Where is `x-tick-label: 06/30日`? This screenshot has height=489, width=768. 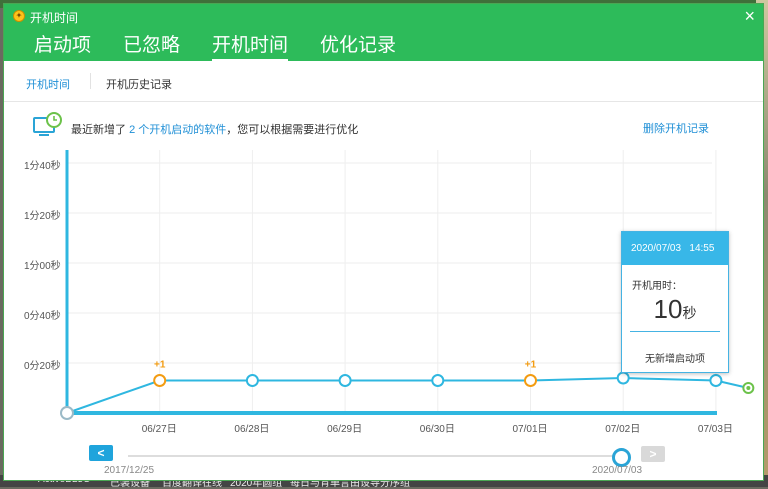 x-tick-label: 06/30日 is located at coordinates (437, 429).